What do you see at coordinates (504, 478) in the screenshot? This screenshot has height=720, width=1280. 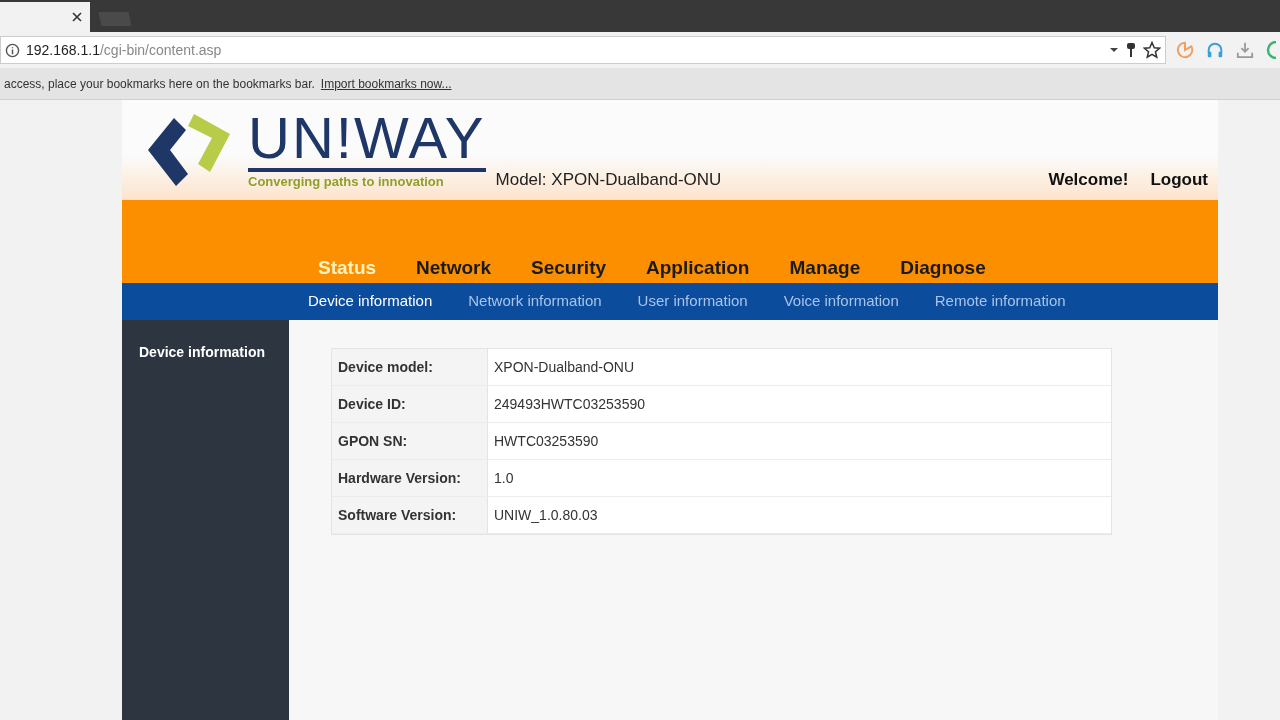 I see `field-value: 1.0` at bounding box center [504, 478].